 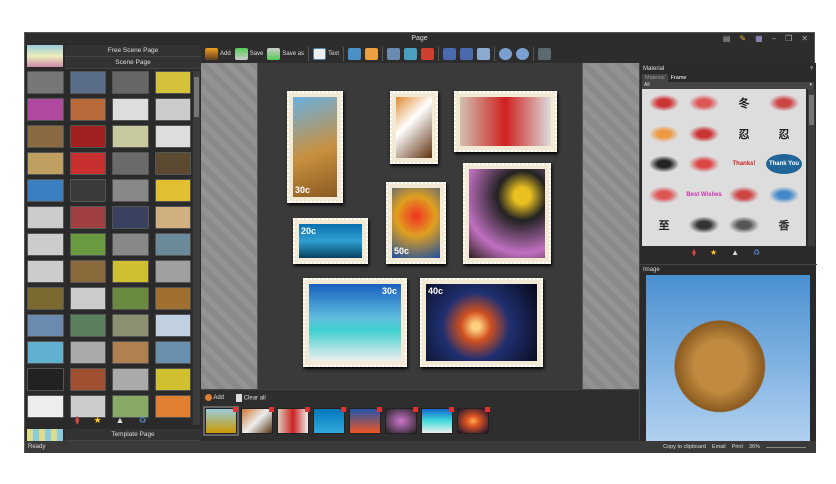 I want to click on edit-icon: ✎, so click(x=742, y=38).